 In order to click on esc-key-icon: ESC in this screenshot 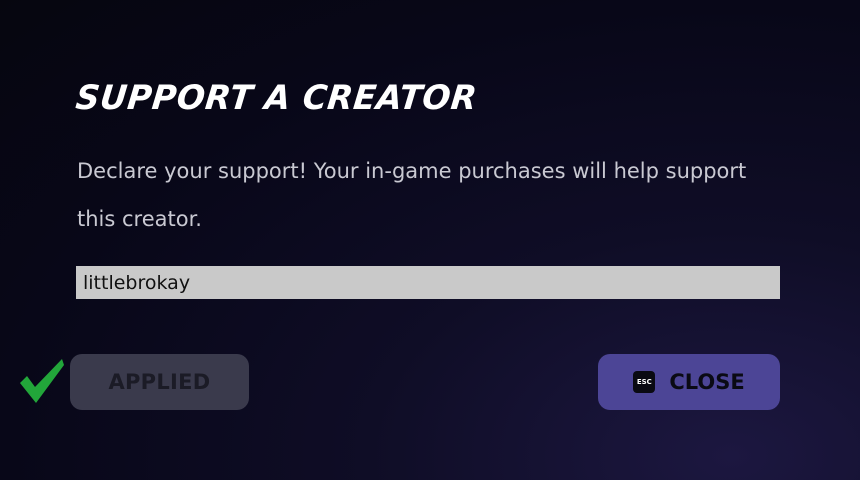, I will do `click(644, 382)`.